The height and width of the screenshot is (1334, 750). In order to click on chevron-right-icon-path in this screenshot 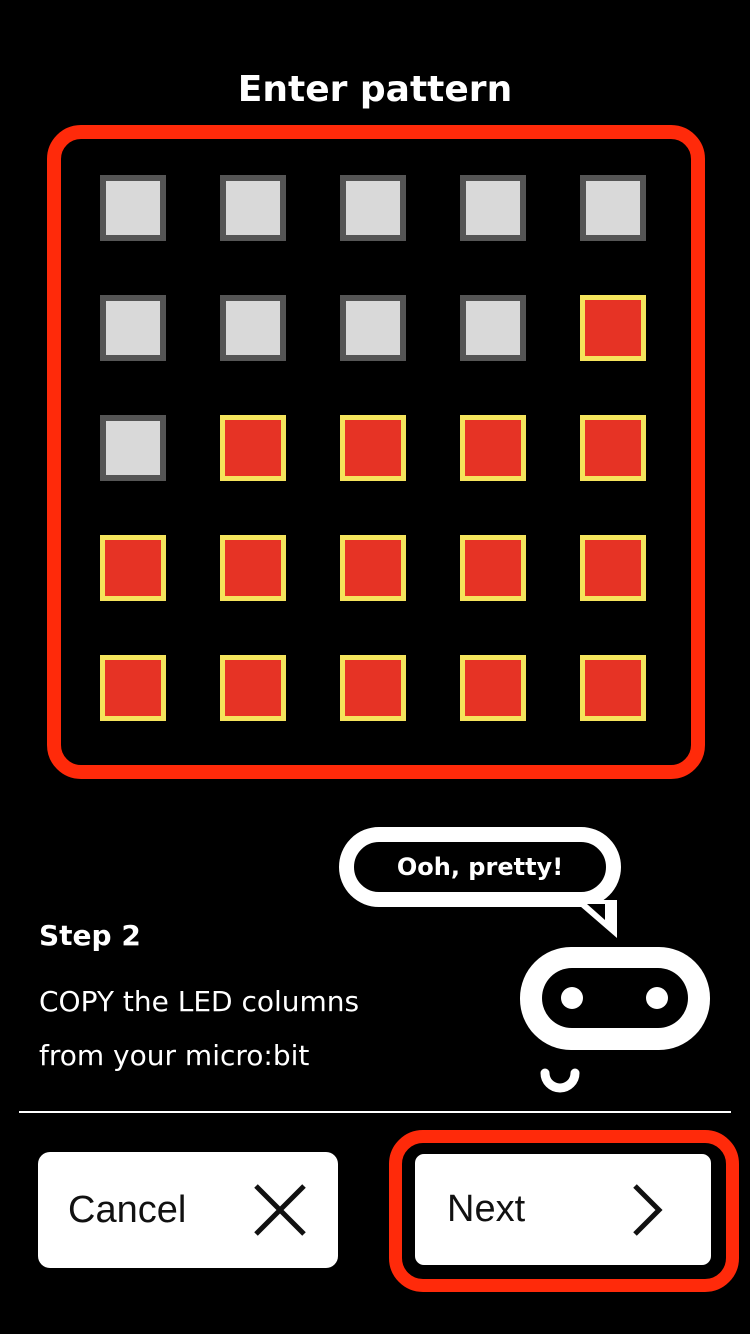, I will do `click(648, 1209)`.